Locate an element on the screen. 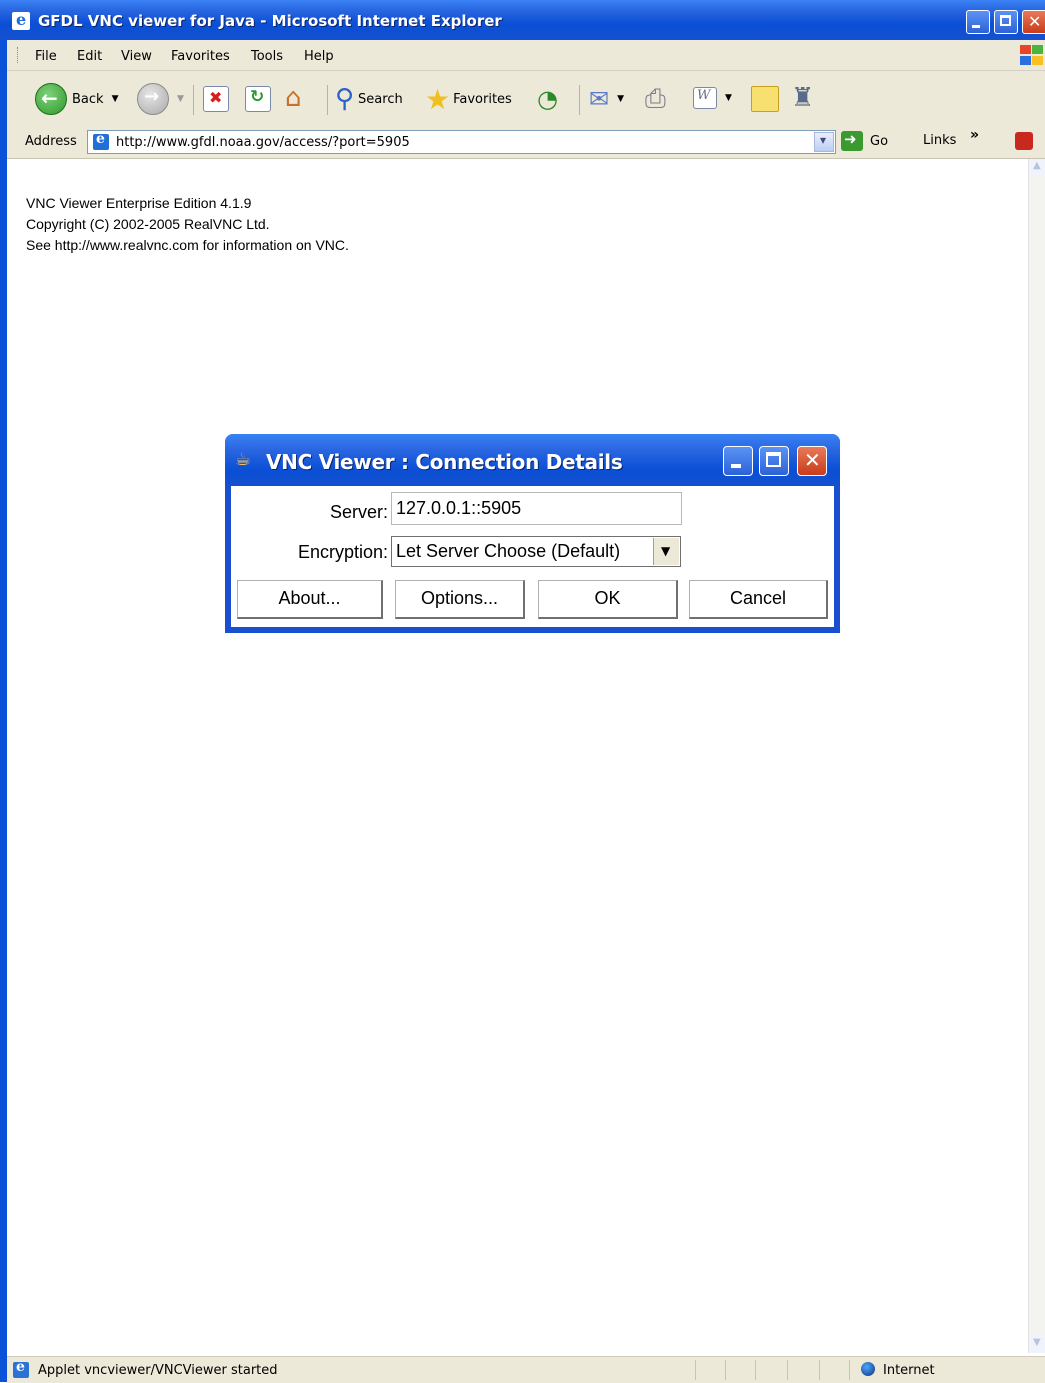  dialog-maximize-button is located at coordinates (774, 461).